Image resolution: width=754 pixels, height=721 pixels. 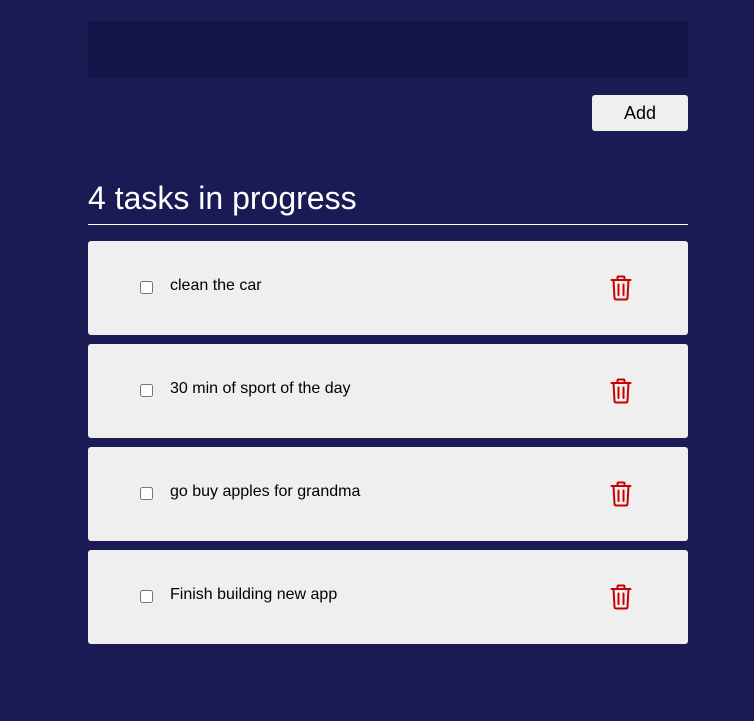 I want to click on task-item: clean the car, so click(x=388, y=288).